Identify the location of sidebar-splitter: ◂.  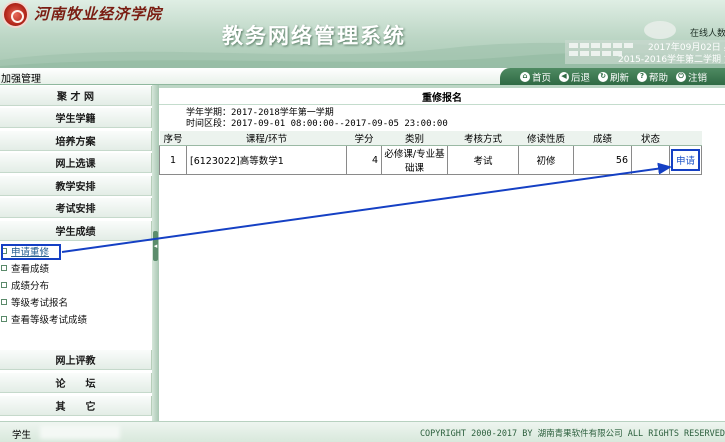
(155, 253).